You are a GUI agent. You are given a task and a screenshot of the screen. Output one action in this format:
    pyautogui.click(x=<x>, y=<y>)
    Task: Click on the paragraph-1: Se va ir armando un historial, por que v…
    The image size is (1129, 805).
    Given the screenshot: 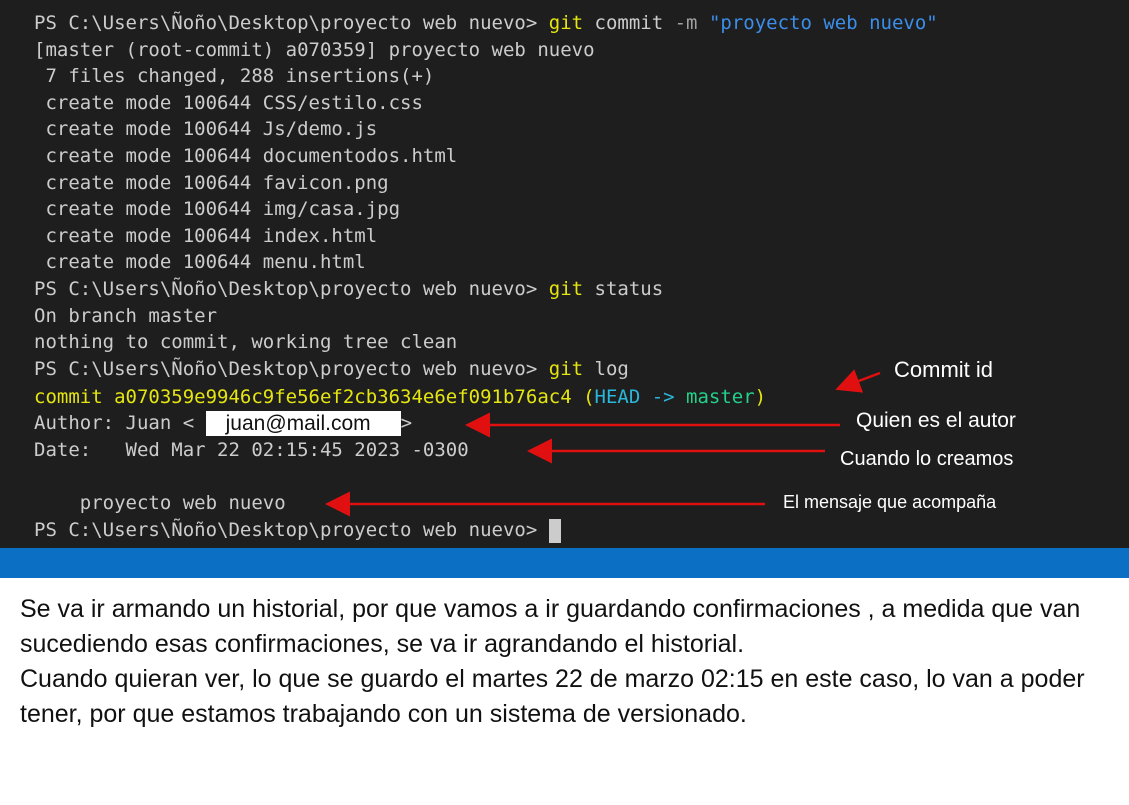 What is the action you would take?
    pyautogui.click(x=550, y=626)
    